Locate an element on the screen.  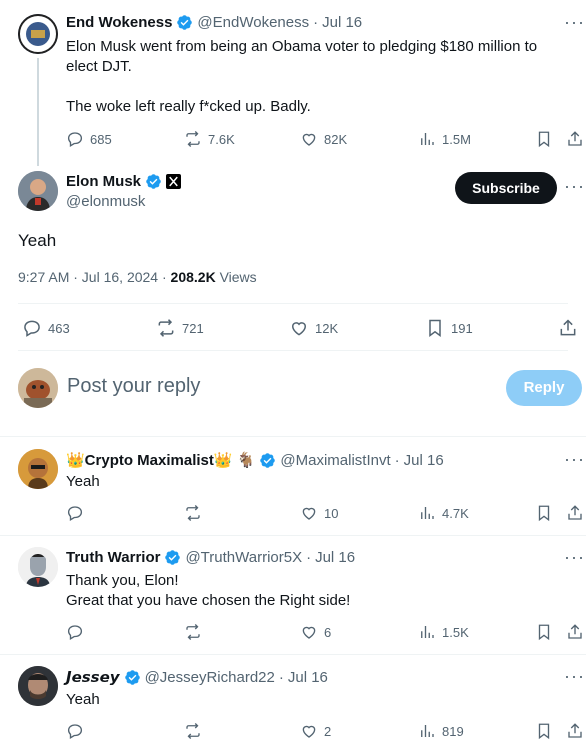
display-name: 𝙅𝙚𝙨𝙨𝙚𝙮 is located at coordinates (93, 677).